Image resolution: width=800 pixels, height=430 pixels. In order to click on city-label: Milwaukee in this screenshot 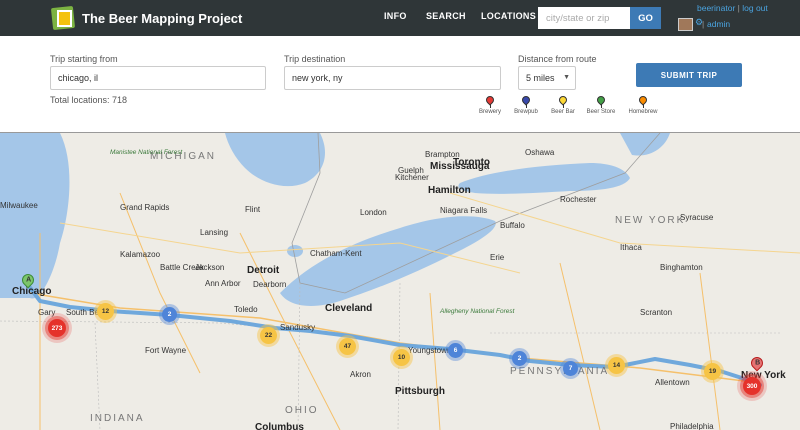, I will do `click(19, 205)`.